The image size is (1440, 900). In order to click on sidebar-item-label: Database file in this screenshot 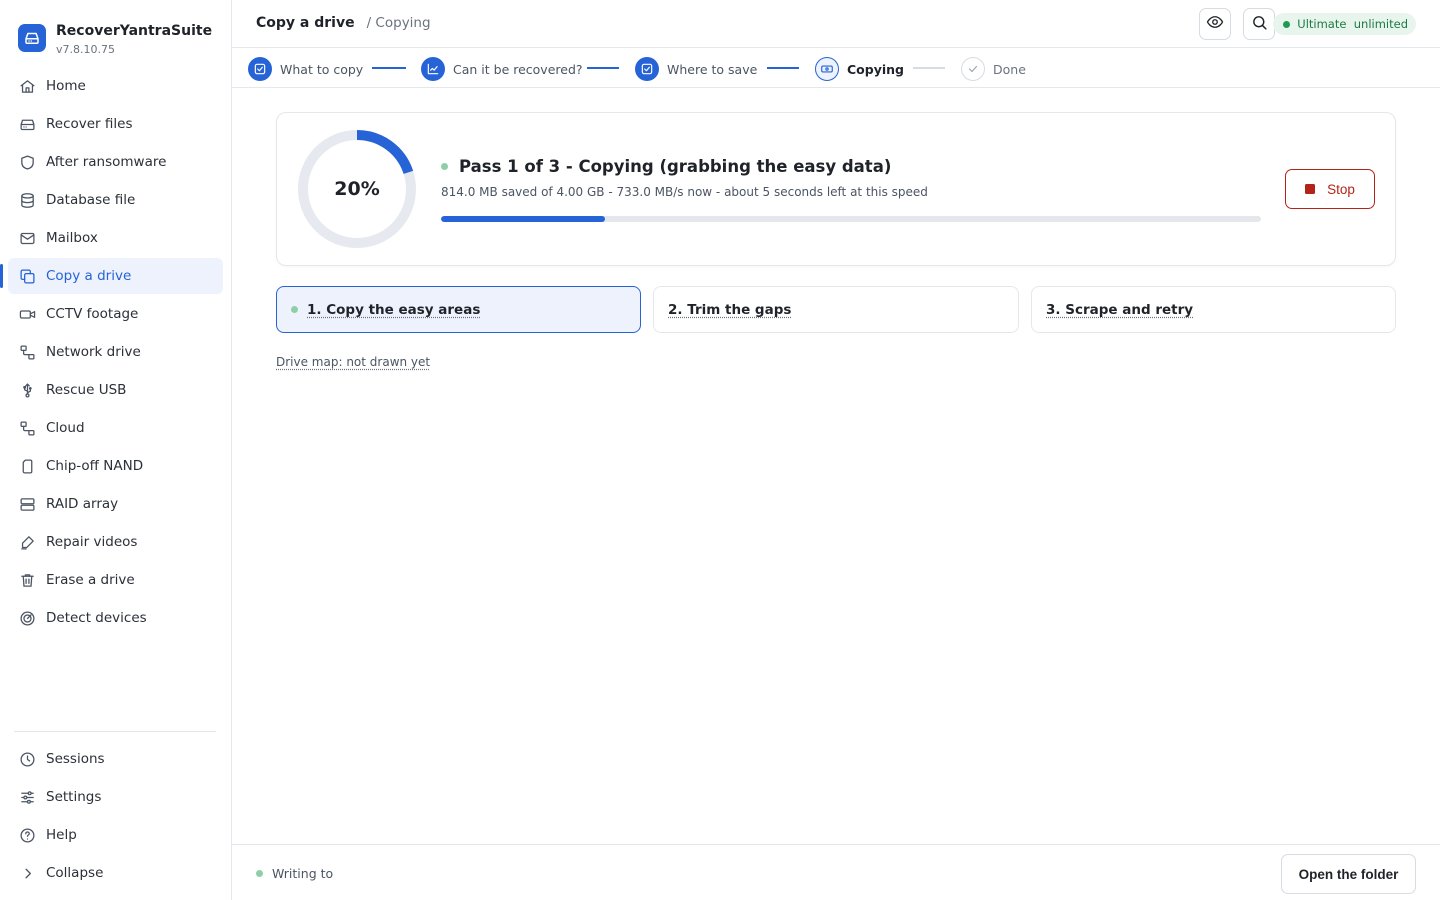, I will do `click(91, 200)`.